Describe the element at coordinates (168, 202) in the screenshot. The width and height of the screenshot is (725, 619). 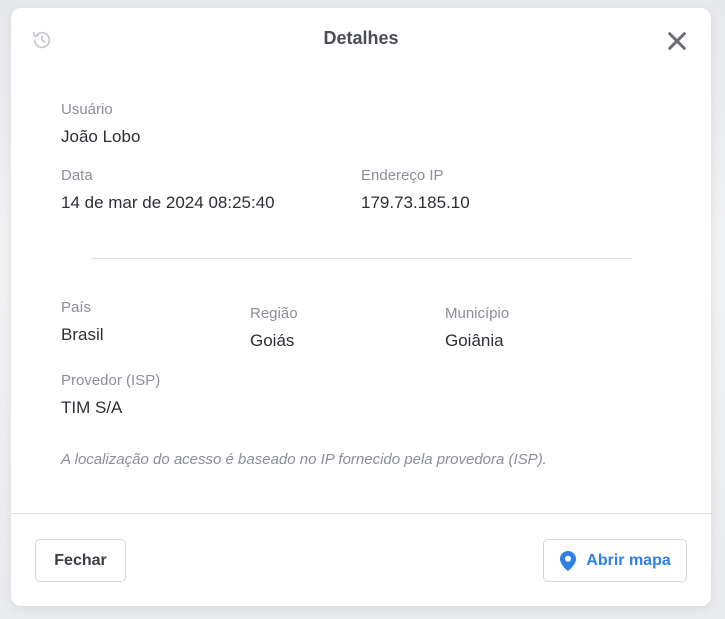
I see `date-value: 14 de mar de 2024 08:25:40` at that location.